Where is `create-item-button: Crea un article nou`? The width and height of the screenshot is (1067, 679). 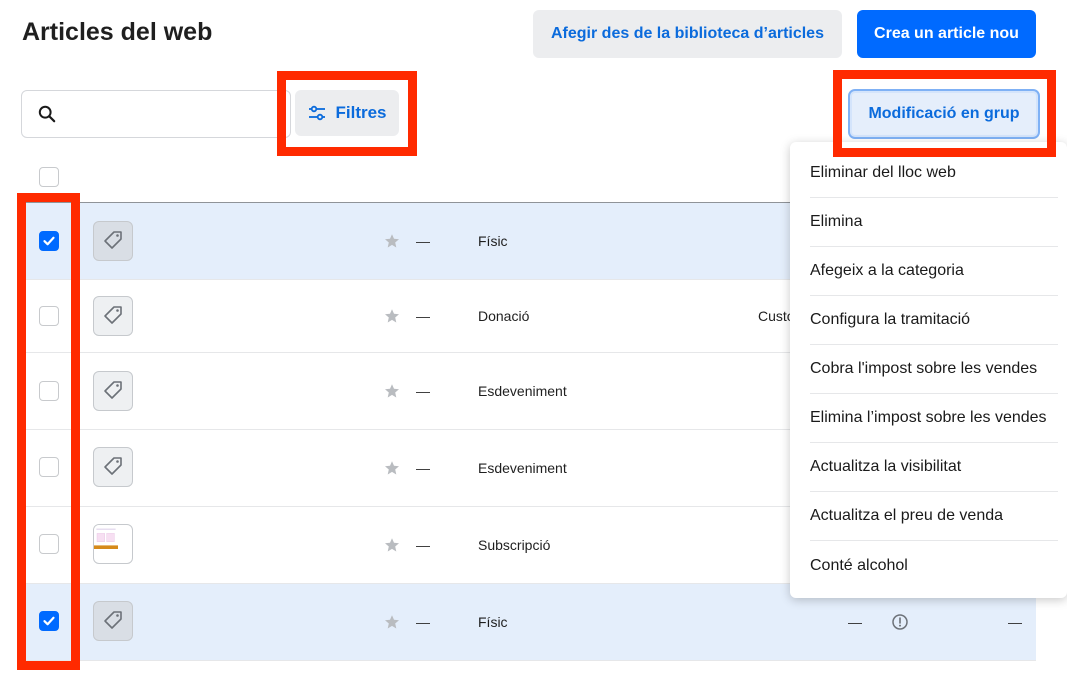
create-item-button: Crea un article nou is located at coordinates (946, 34).